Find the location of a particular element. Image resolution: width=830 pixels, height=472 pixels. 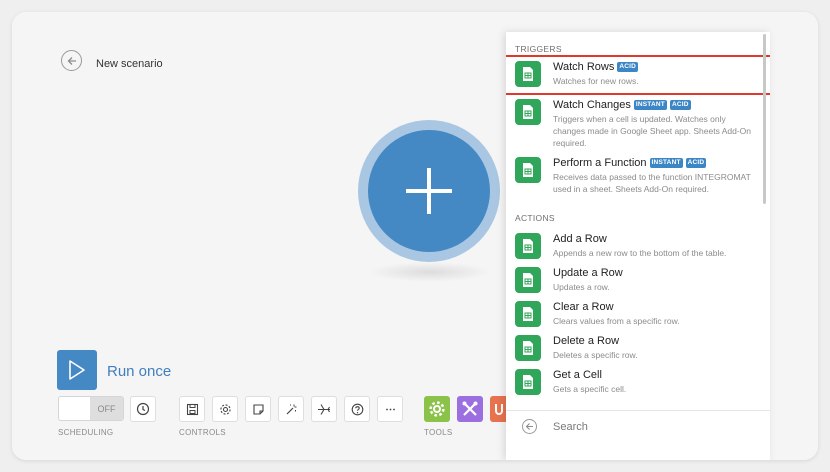

more-icon is located at coordinates (390, 409).